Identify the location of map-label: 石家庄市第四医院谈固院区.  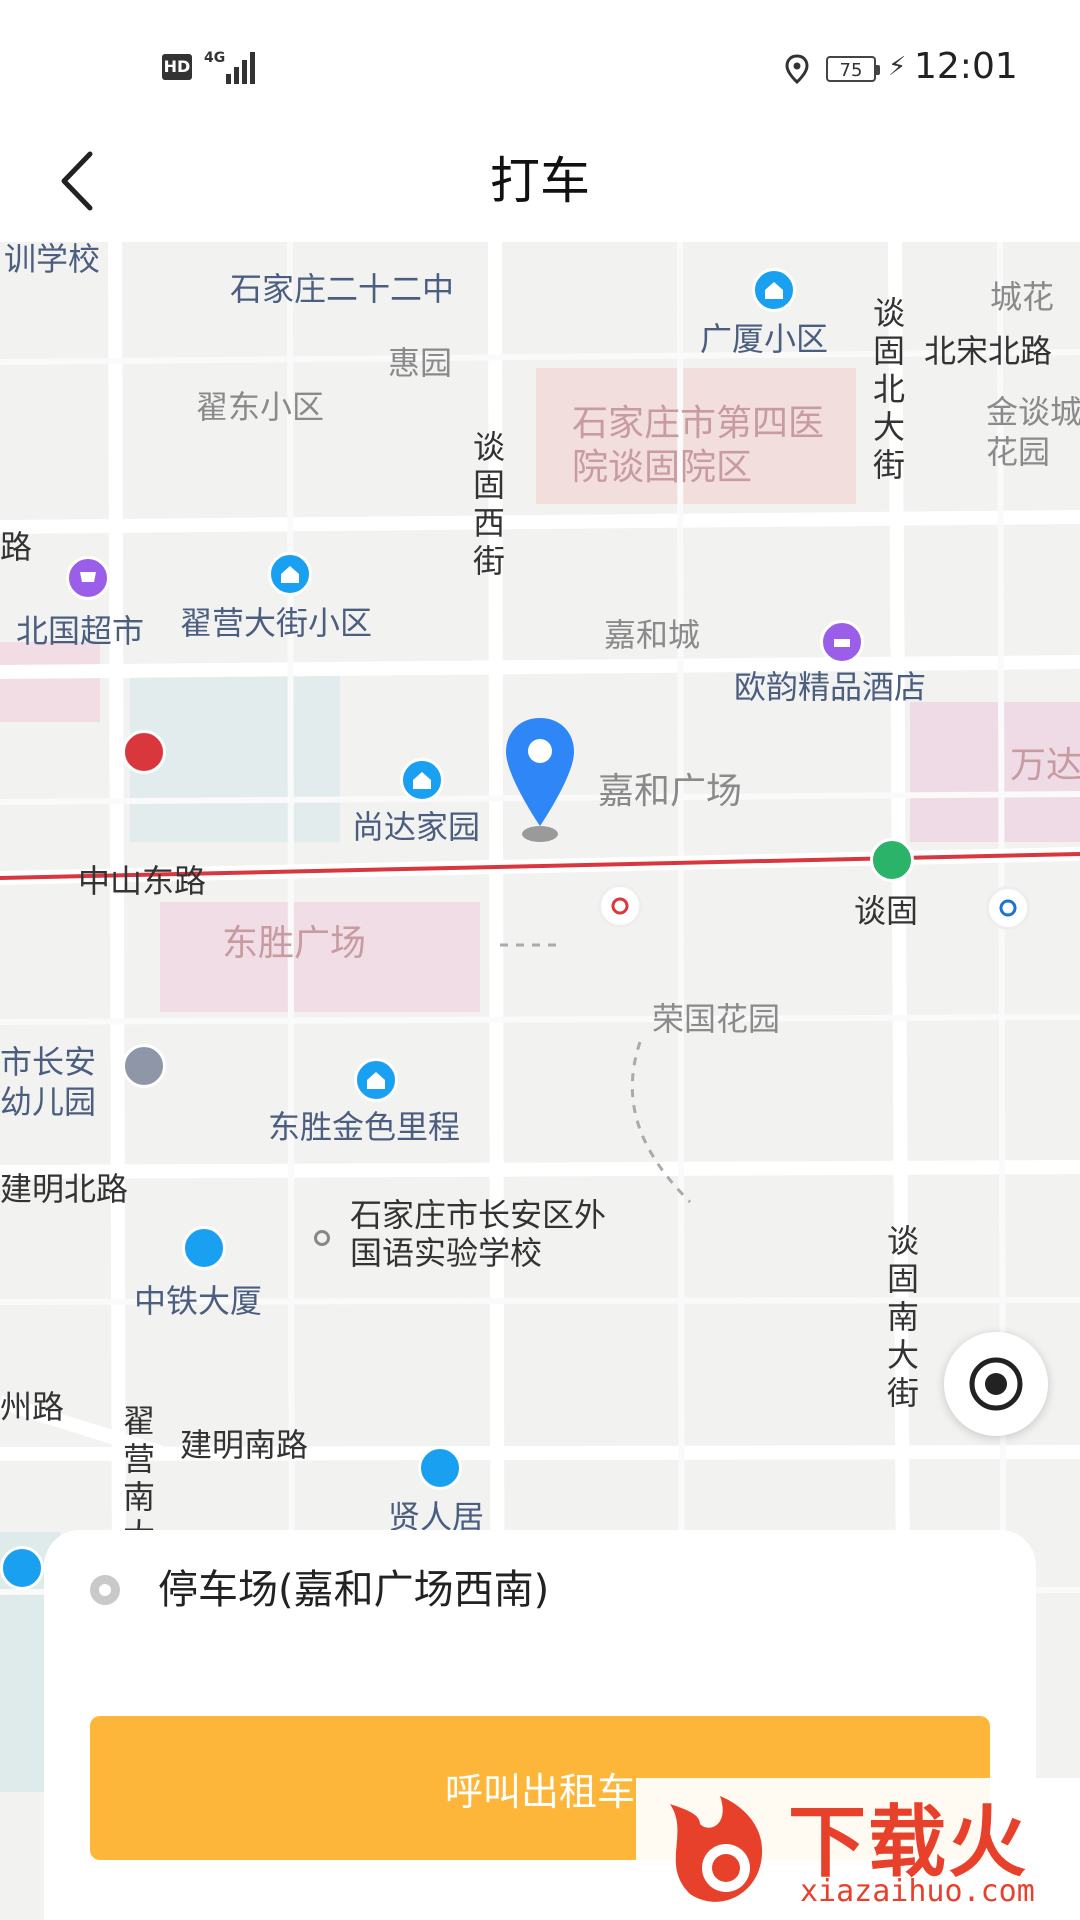
(698, 445).